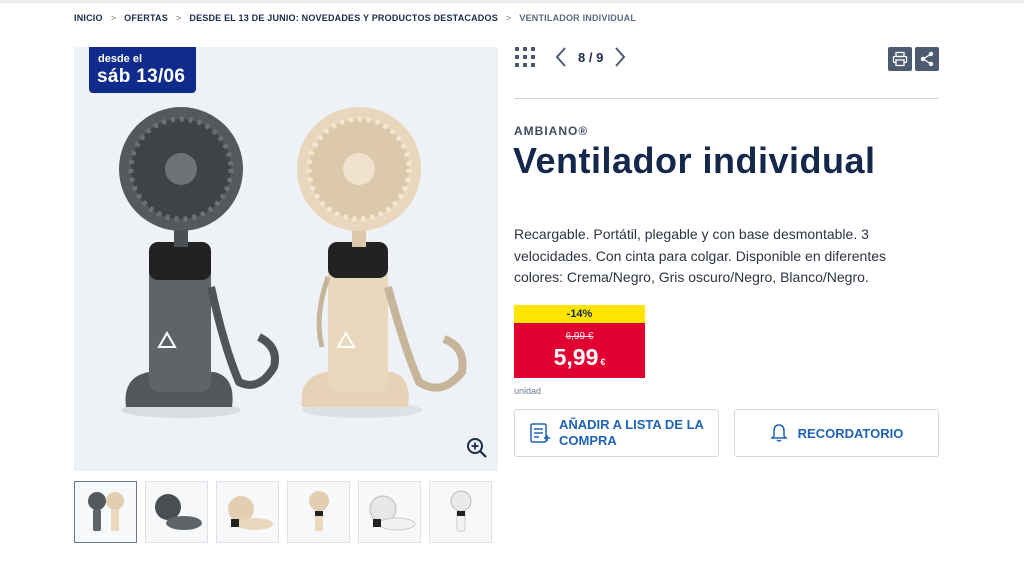 The height and width of the screenshot is (576, 1024). I want to click on current-price: 5,99 €, so click(579, 357).